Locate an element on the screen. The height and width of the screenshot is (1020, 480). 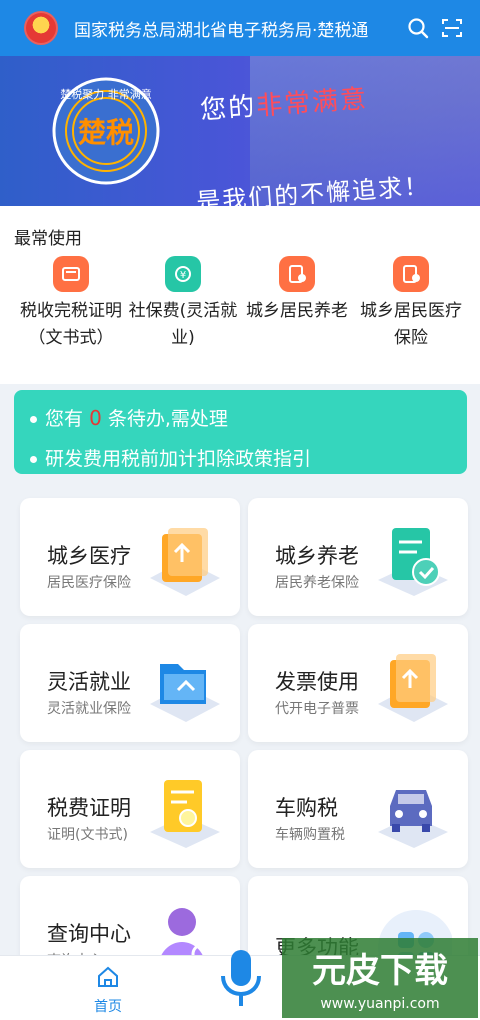
notice-panel: 您有 0 条待办,需处理 研发费用税前加计扣除政策指引 is located at coordinates (240, 432).